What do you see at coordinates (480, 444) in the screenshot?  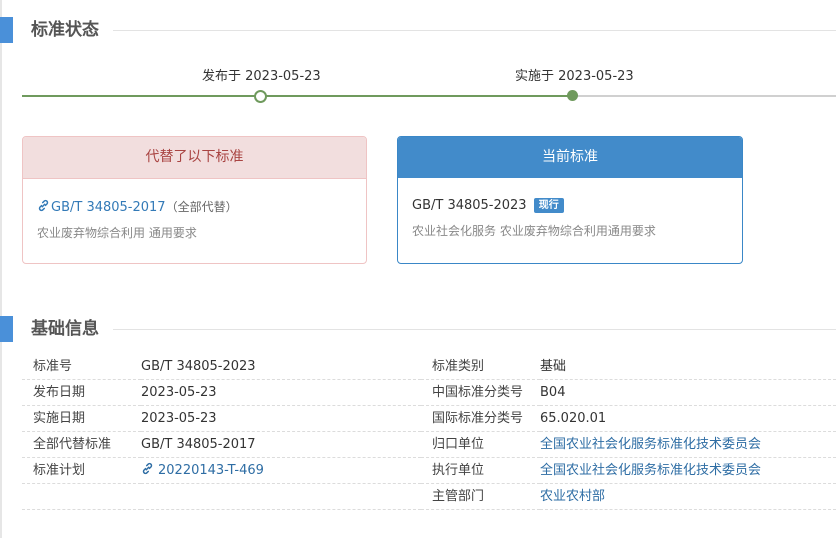 I see `field-label: 归口单位` at bounding box center [480, 444].